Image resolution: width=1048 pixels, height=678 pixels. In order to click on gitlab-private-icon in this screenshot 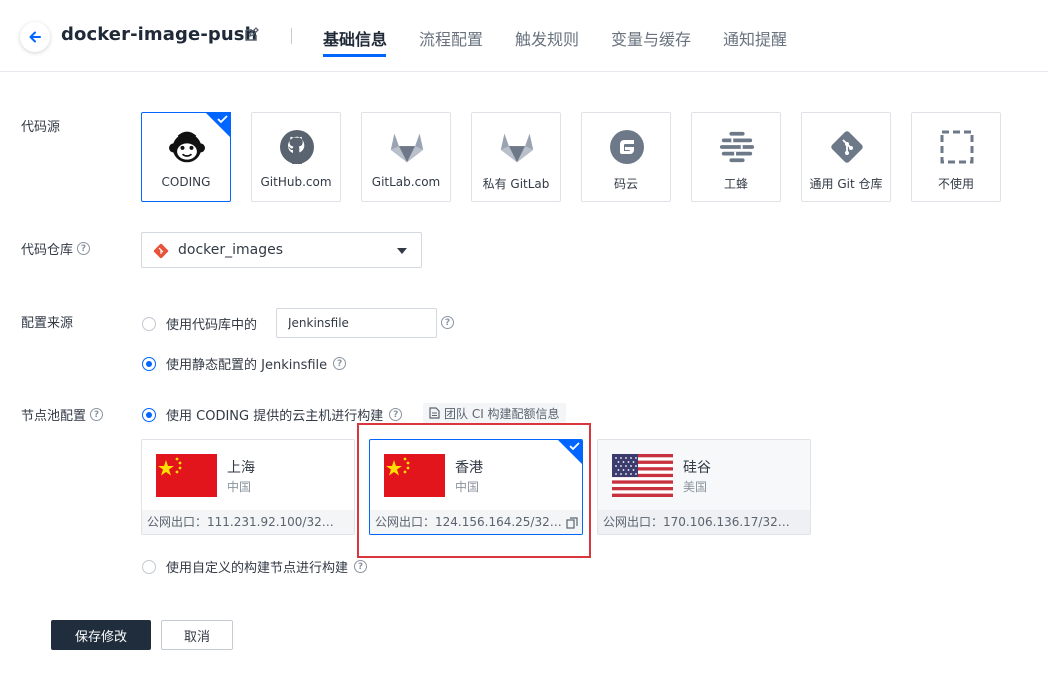, I will do `click(517, 147)`.